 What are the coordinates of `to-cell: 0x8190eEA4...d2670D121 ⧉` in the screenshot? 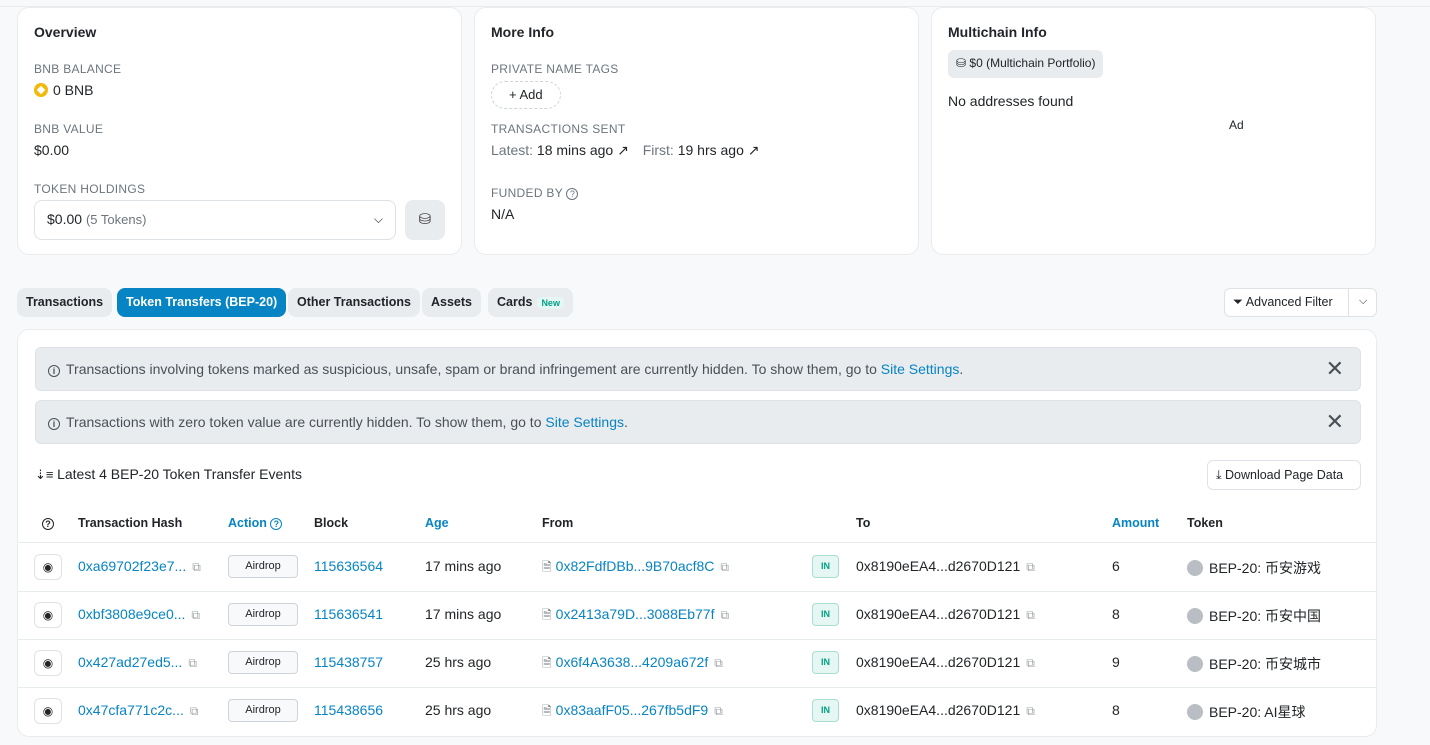 It's located at (945, 710).